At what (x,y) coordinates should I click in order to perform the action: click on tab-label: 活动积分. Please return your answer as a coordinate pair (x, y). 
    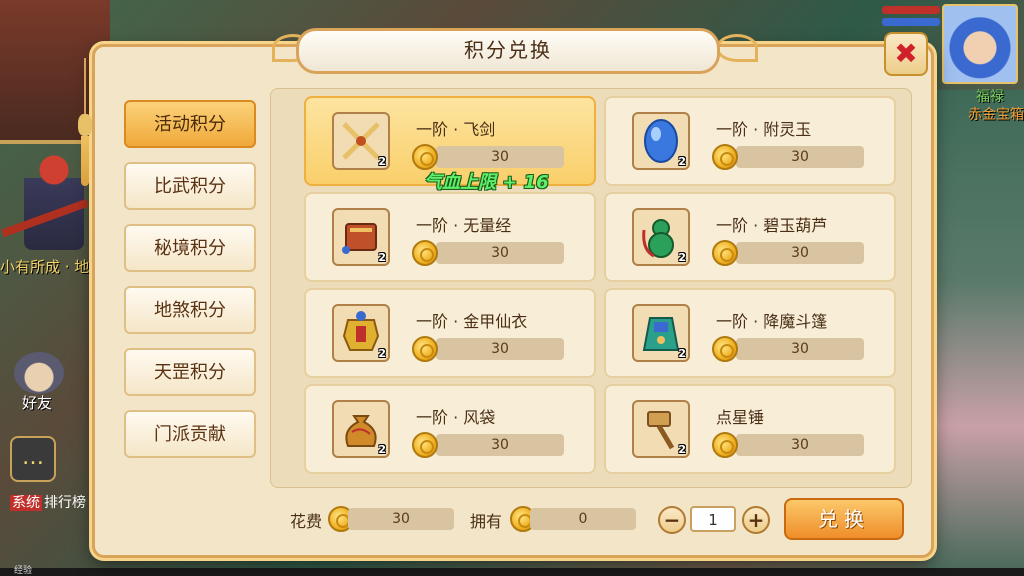
    Looking at the image, I should click on (190, 124).